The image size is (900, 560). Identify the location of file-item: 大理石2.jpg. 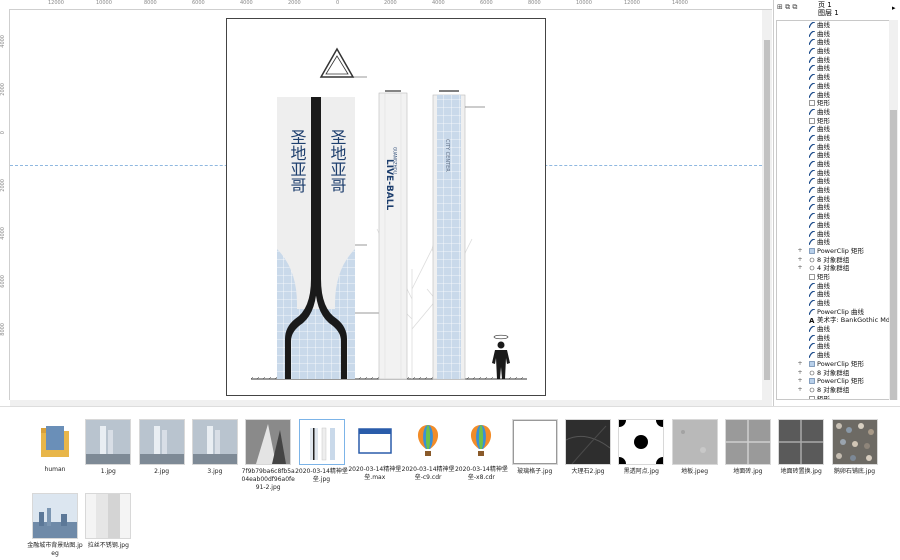
(588, 447).